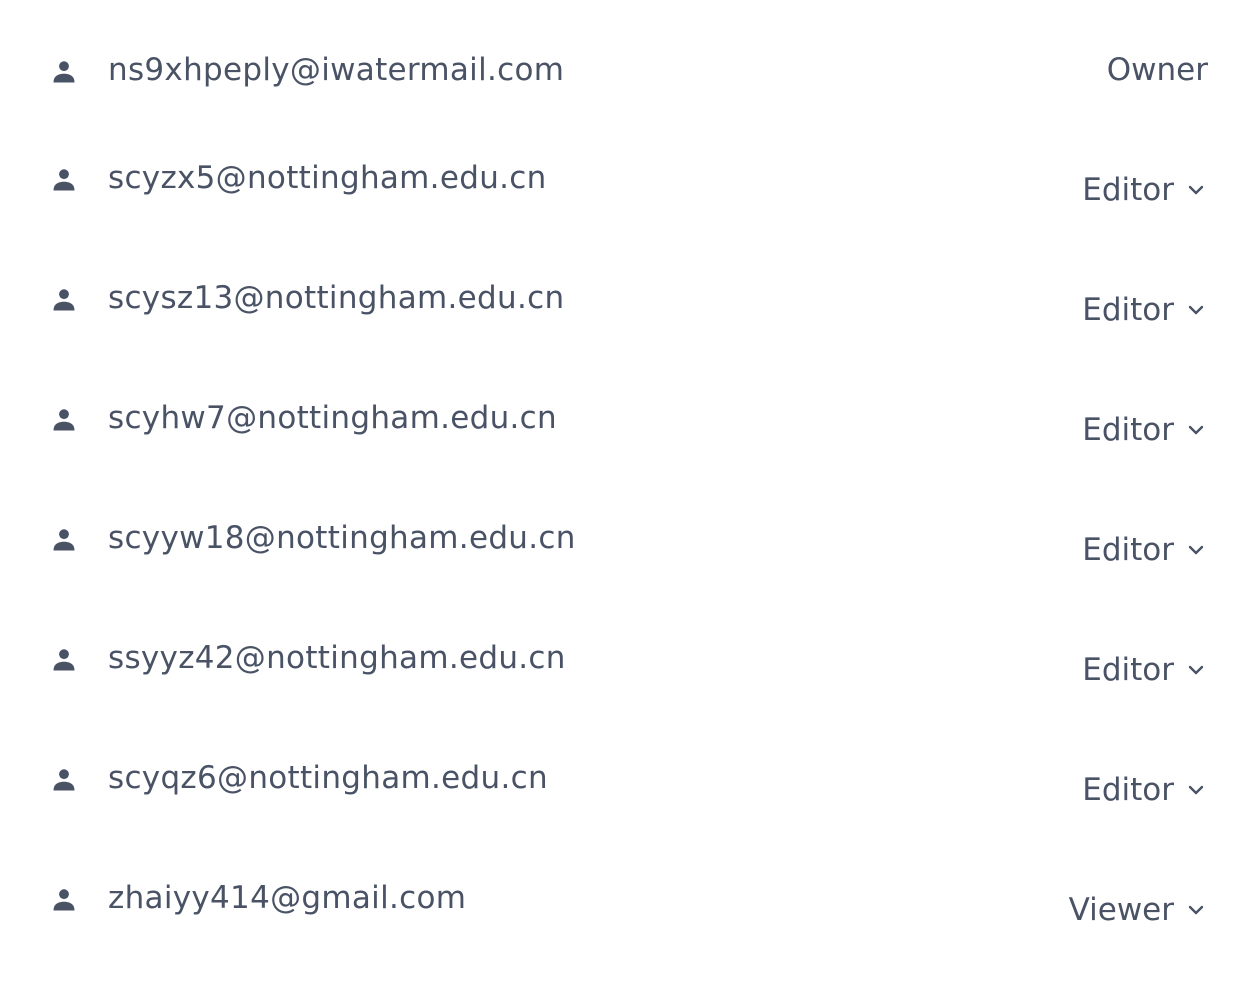 Image resolution: width=1256 pixels, height=982 pixels. What do you see at coordinates (336, 298) in the screenshot?
I see `member-email: scysz13@nottingham.edu.cn` at bounding box center [336, 298].